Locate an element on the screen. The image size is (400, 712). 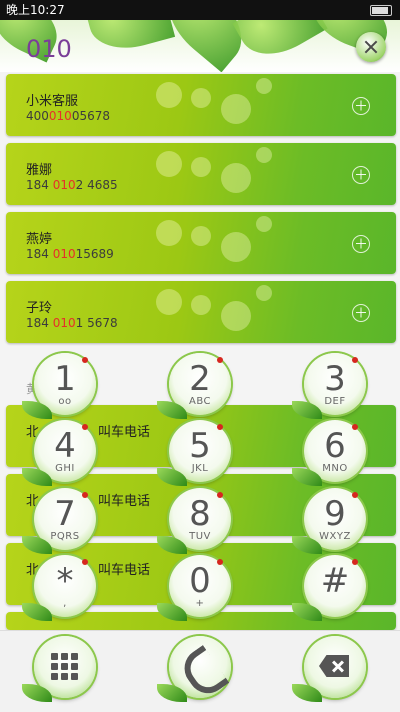
contact-number: 184 01015689 is located at coordinates (70, 254).